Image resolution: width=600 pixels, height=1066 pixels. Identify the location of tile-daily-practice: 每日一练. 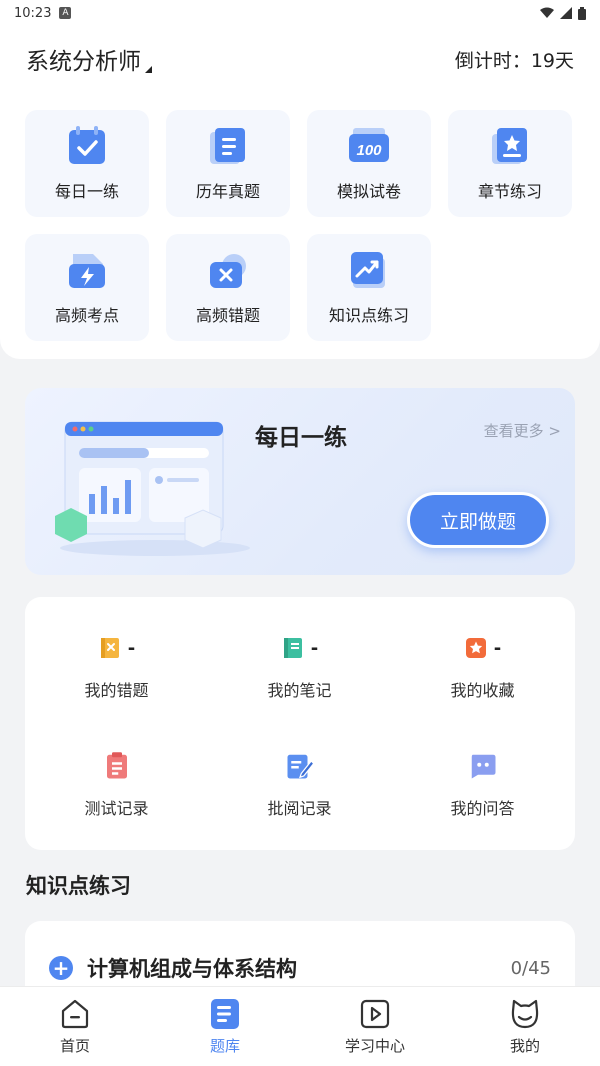
(87, 163).